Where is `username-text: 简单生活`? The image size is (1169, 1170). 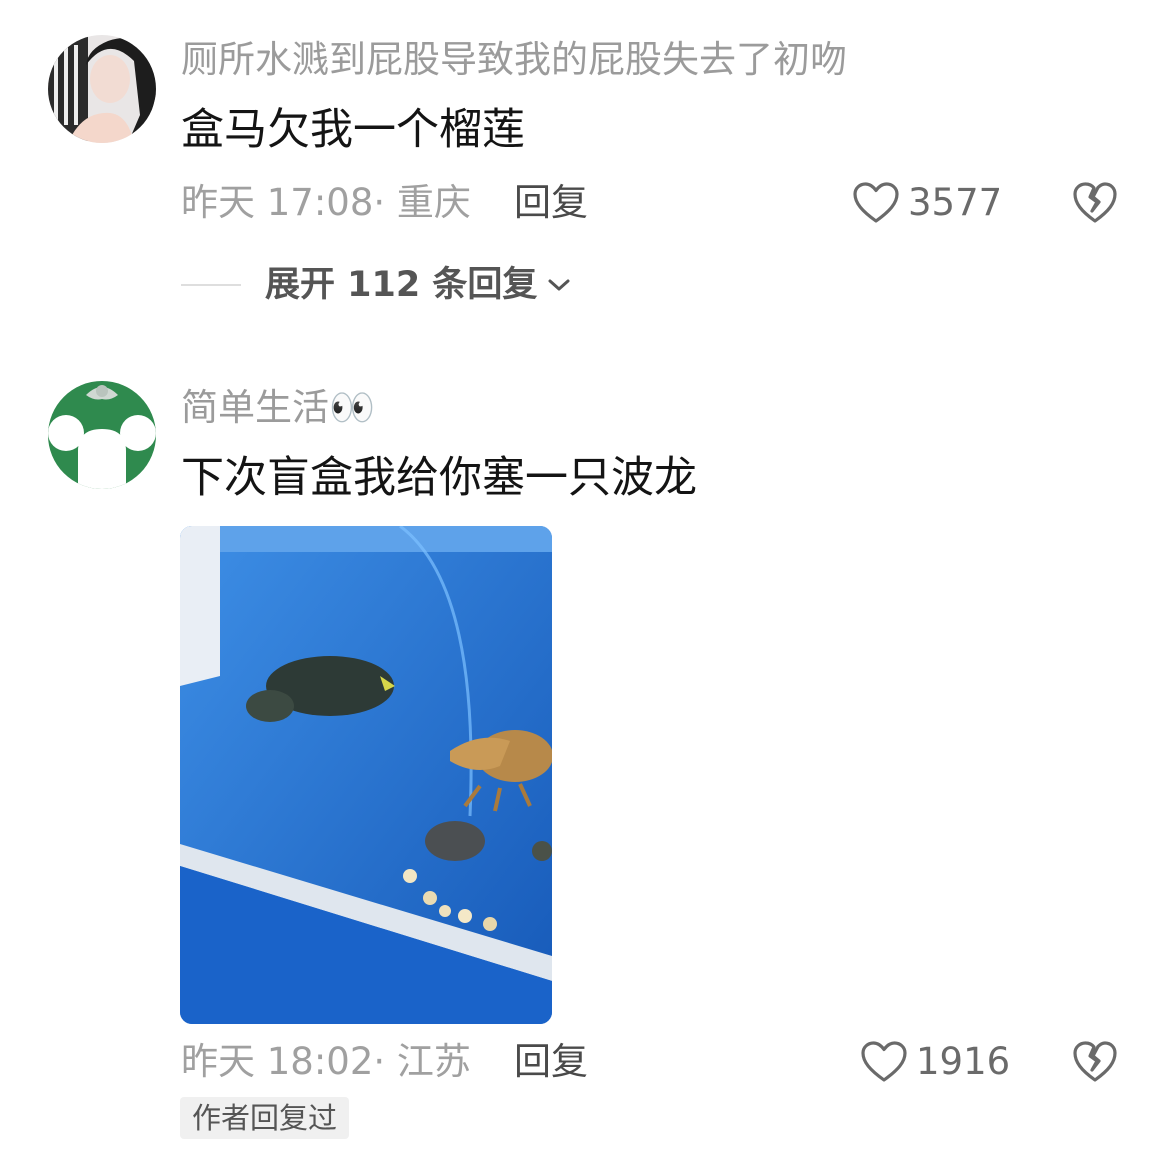
username-text: 简单生活 is located at coordinates (255, 407).